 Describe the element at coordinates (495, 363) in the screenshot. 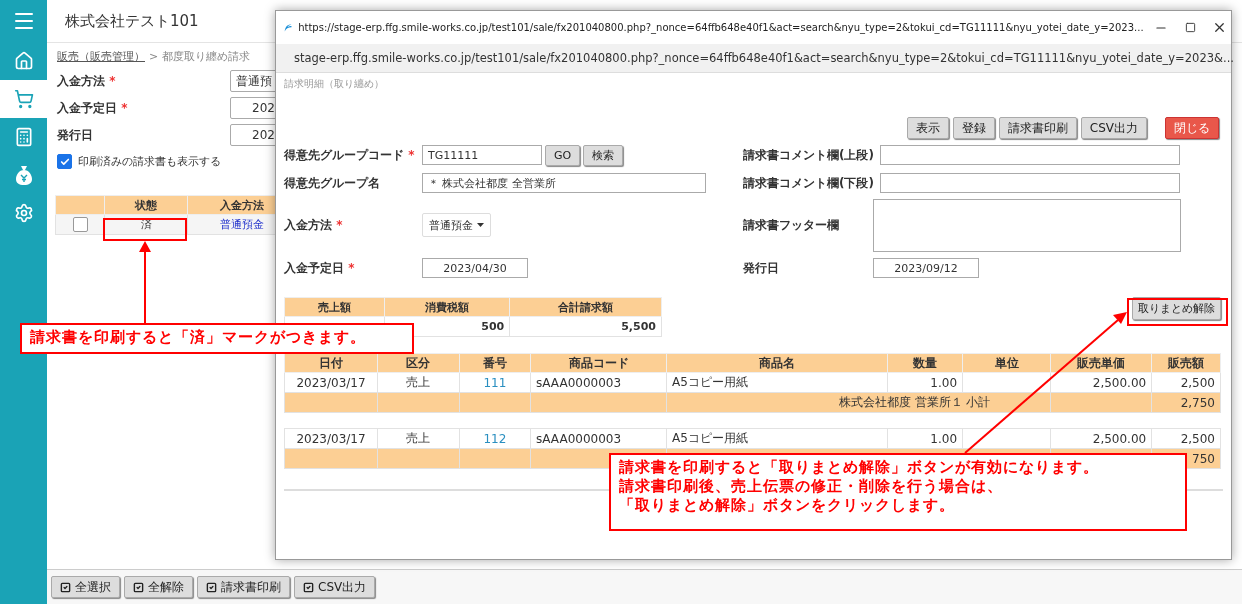

I see `column-header: 番号` at that location.